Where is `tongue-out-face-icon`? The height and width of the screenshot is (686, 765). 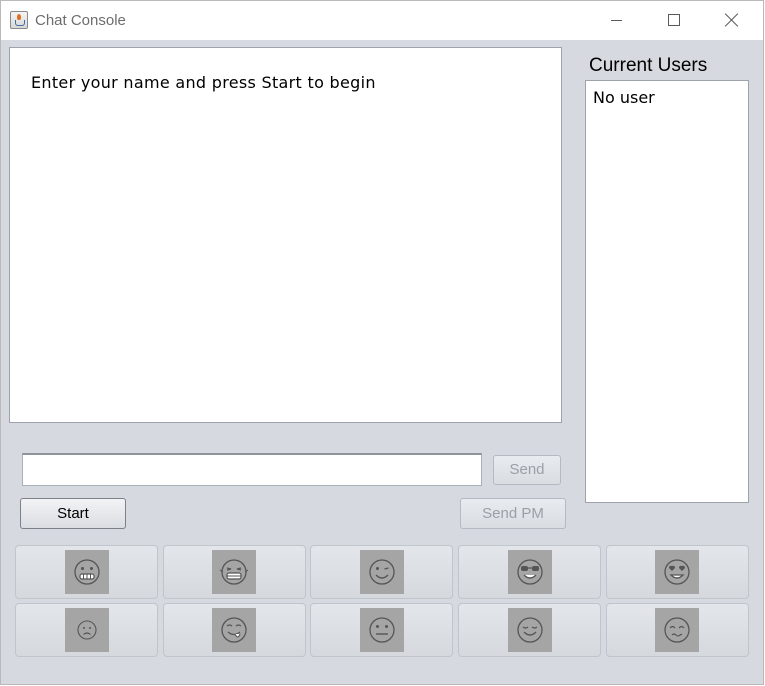 tongue-out-face-icon is located at coordinates (234, 630).